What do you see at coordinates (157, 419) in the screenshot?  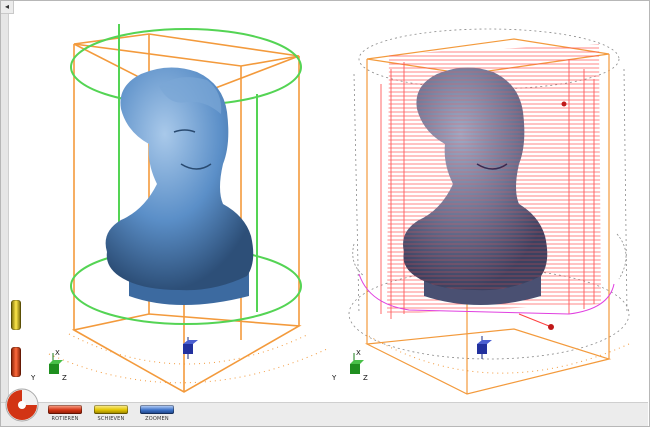 I see `zoom-mode-label: ZOOMEN` at bounding box center [157, 419].